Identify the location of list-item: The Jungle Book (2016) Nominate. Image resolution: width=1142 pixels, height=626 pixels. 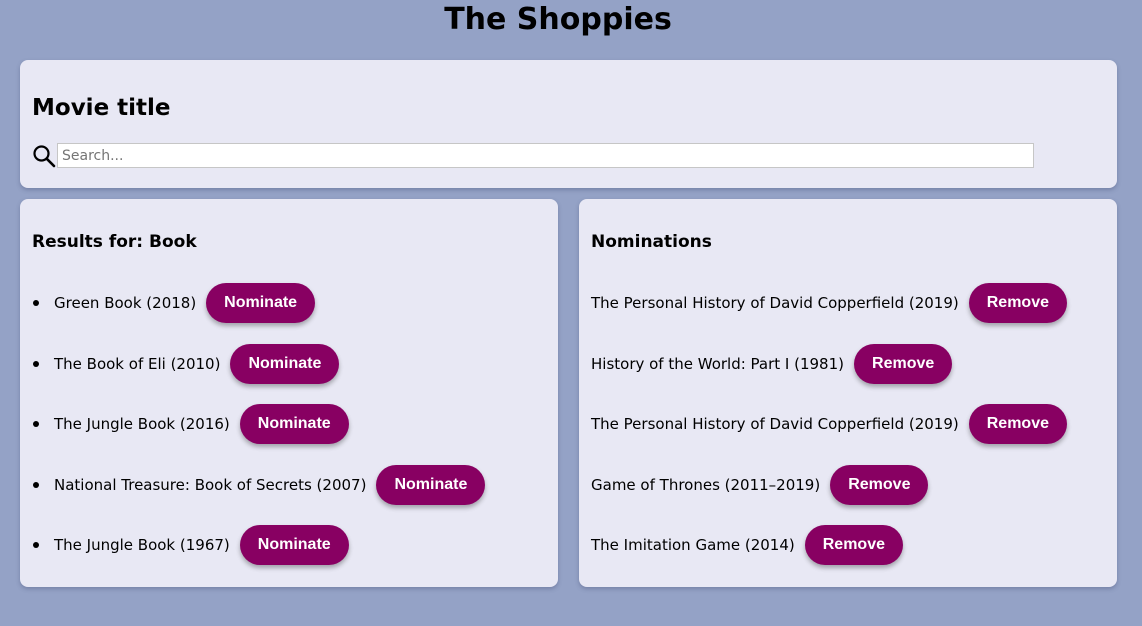
(258, 424).